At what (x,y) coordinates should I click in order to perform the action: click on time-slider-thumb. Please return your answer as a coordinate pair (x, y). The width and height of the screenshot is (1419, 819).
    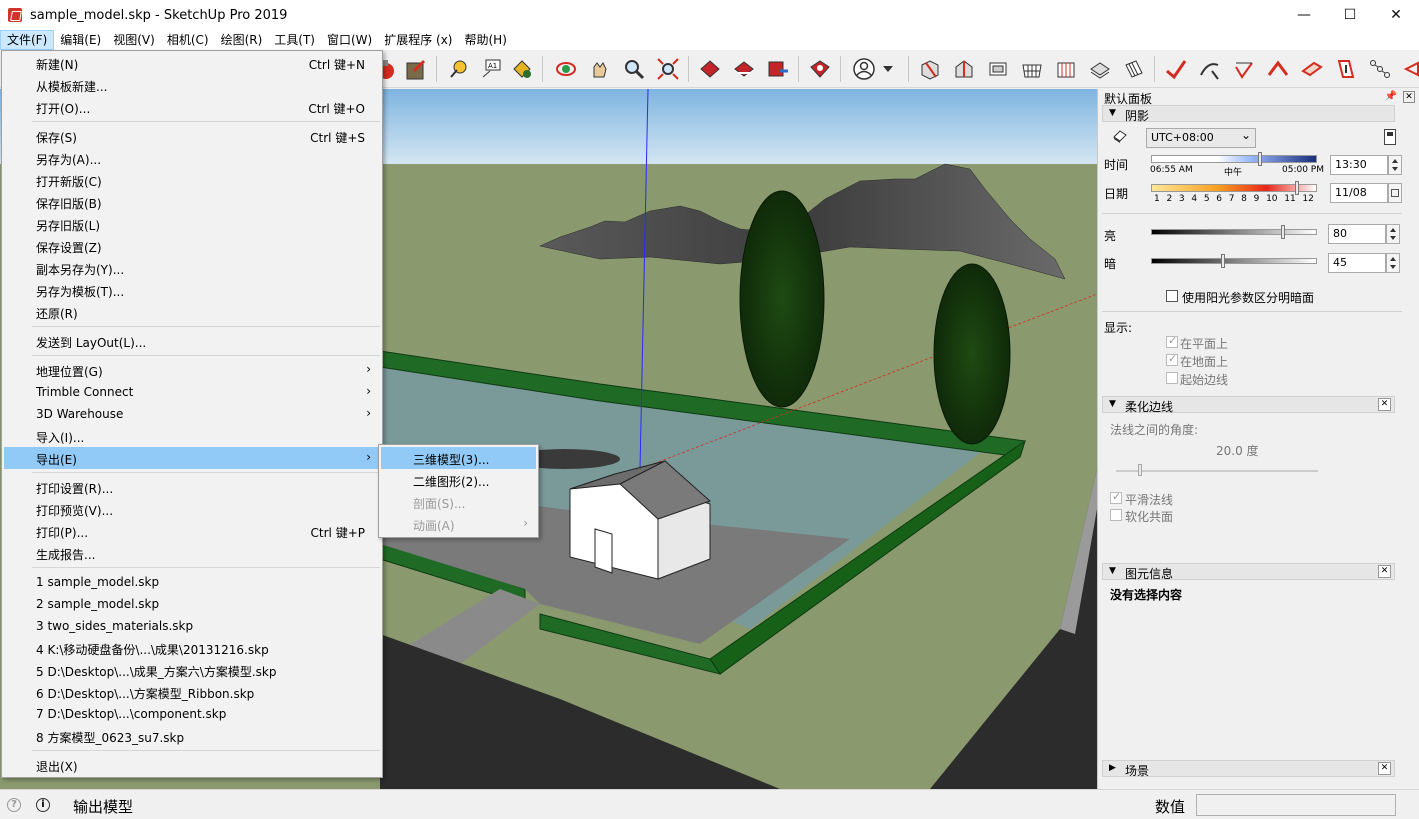
    Looking at the image, I should click on (1260, 159).